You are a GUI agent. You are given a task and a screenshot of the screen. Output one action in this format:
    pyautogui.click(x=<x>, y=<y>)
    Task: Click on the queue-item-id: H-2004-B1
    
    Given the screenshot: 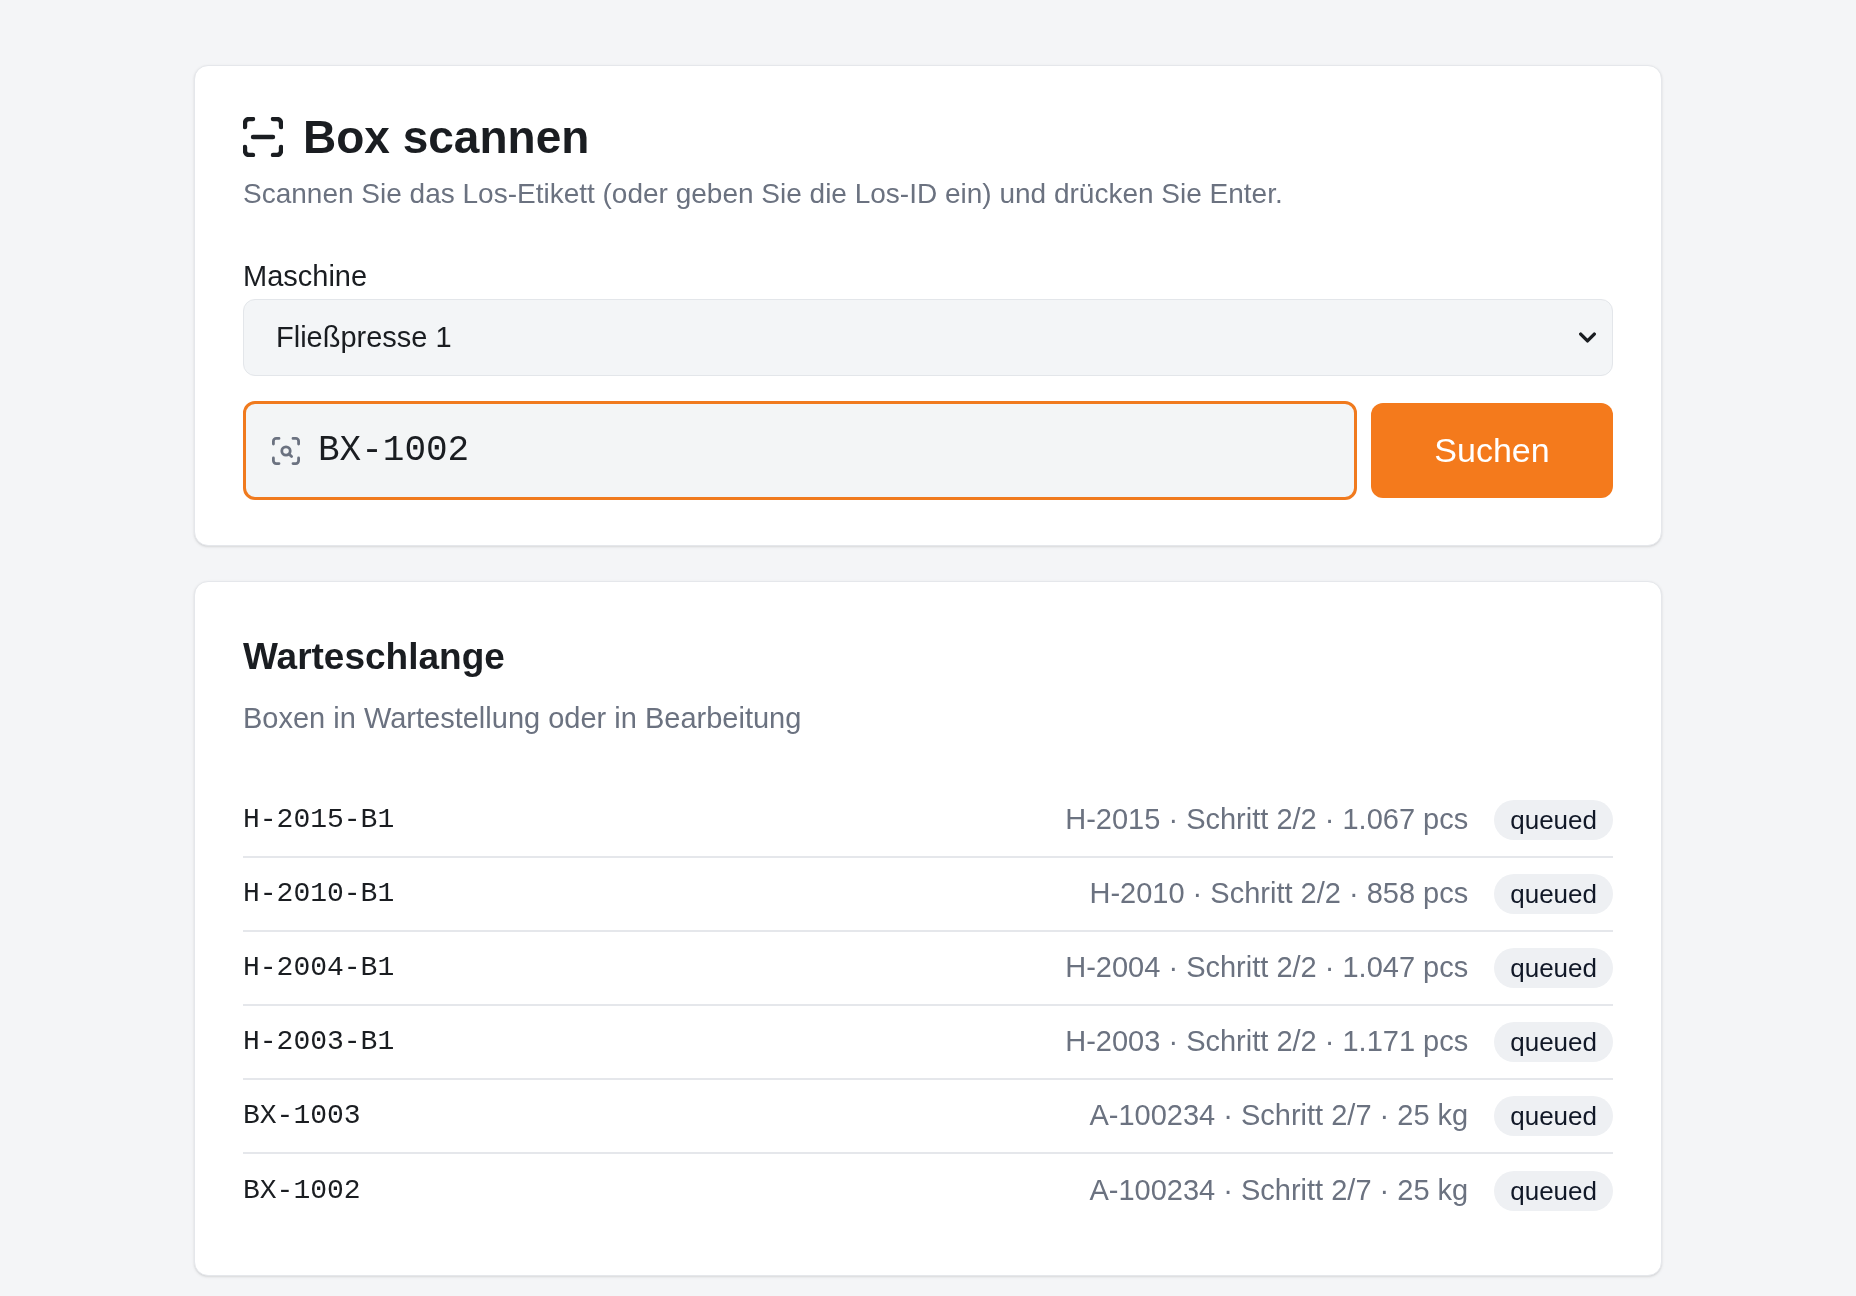 What is the action you would take?
    pyautogui.click(x=319, y=968)
    